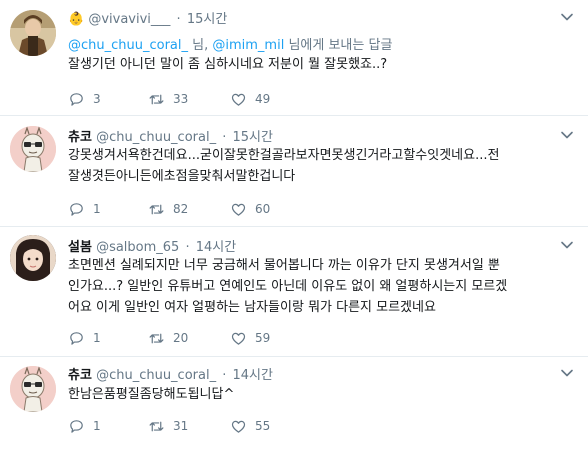 The width and height of the screenshot is (588, 451). I want to click on like-count: 55, so click(263, 426).